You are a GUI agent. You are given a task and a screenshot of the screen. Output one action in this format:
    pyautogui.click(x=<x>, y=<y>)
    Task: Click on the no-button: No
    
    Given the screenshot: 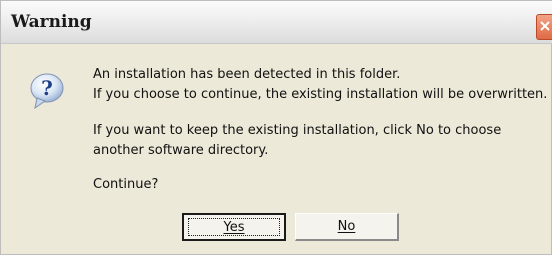 What is the action you would take?
    pyautogui.click(x=347, y=227)
    